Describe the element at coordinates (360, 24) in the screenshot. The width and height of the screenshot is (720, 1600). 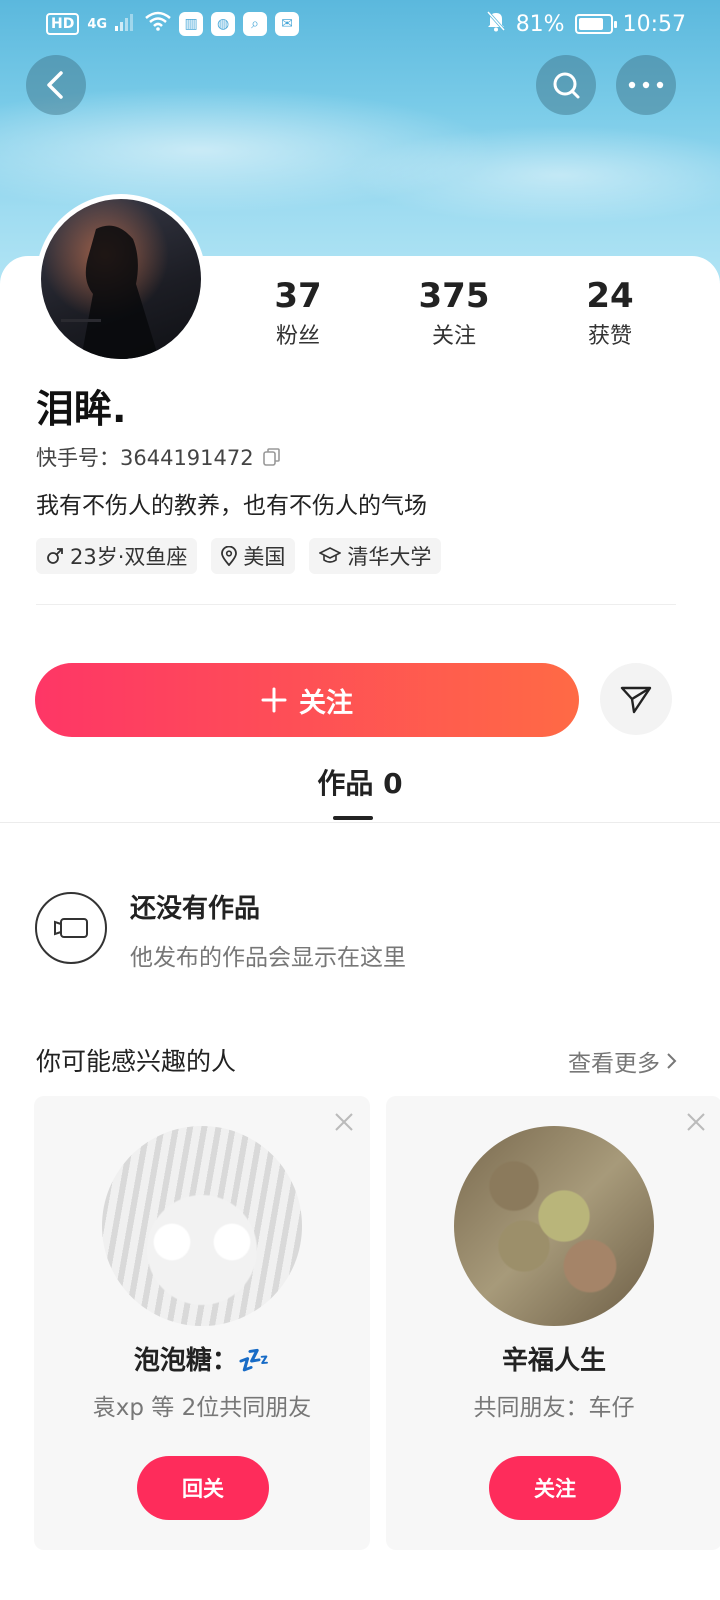
I see `status-bar: HD 4G ▥ ◍ ⌕ ✉ 81% 10:57` at that location.